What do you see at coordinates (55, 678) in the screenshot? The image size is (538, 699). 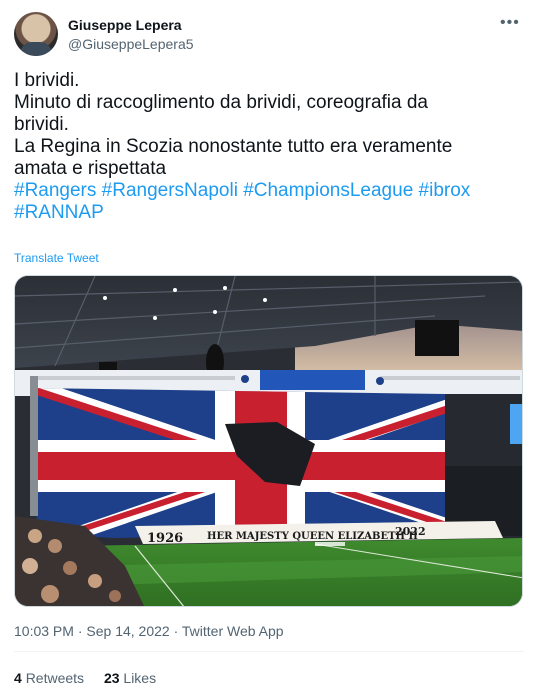 I see `retweets-label: Retweets` at bounding box center [55, 678].